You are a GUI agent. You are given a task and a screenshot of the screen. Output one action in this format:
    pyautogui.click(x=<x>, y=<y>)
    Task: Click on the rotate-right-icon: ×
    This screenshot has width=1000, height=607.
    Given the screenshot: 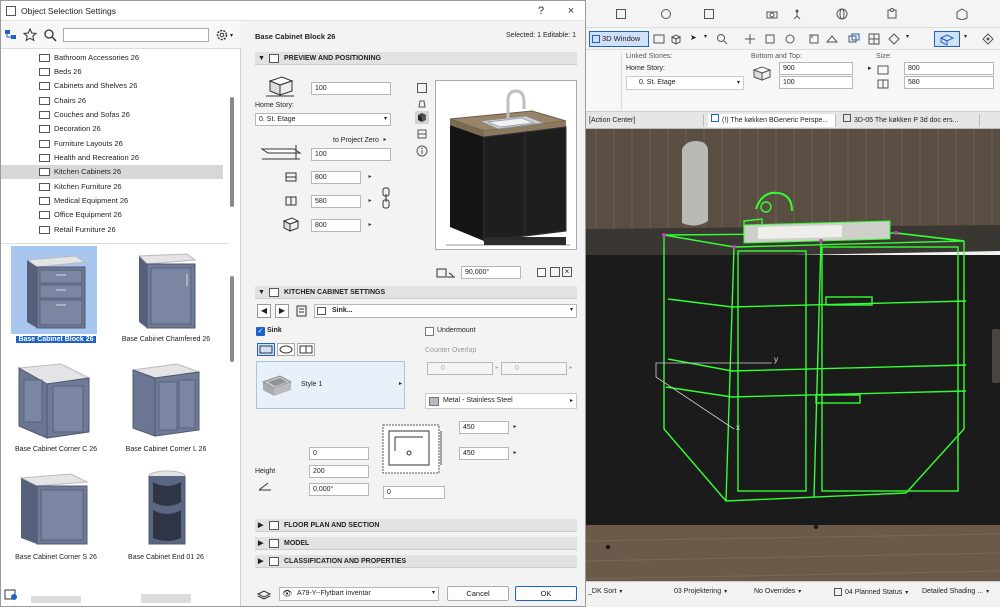 What is the action you would take?
    pyautogui.click(x=567, y=272)
    